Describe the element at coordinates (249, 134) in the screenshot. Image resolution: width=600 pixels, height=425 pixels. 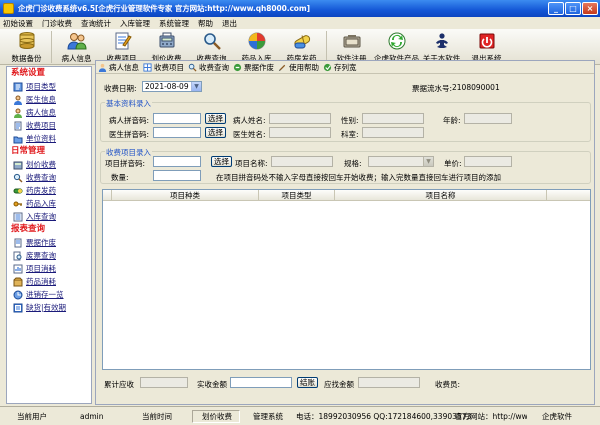
I see `doctor-name-label: 医生姓名:` at that location.